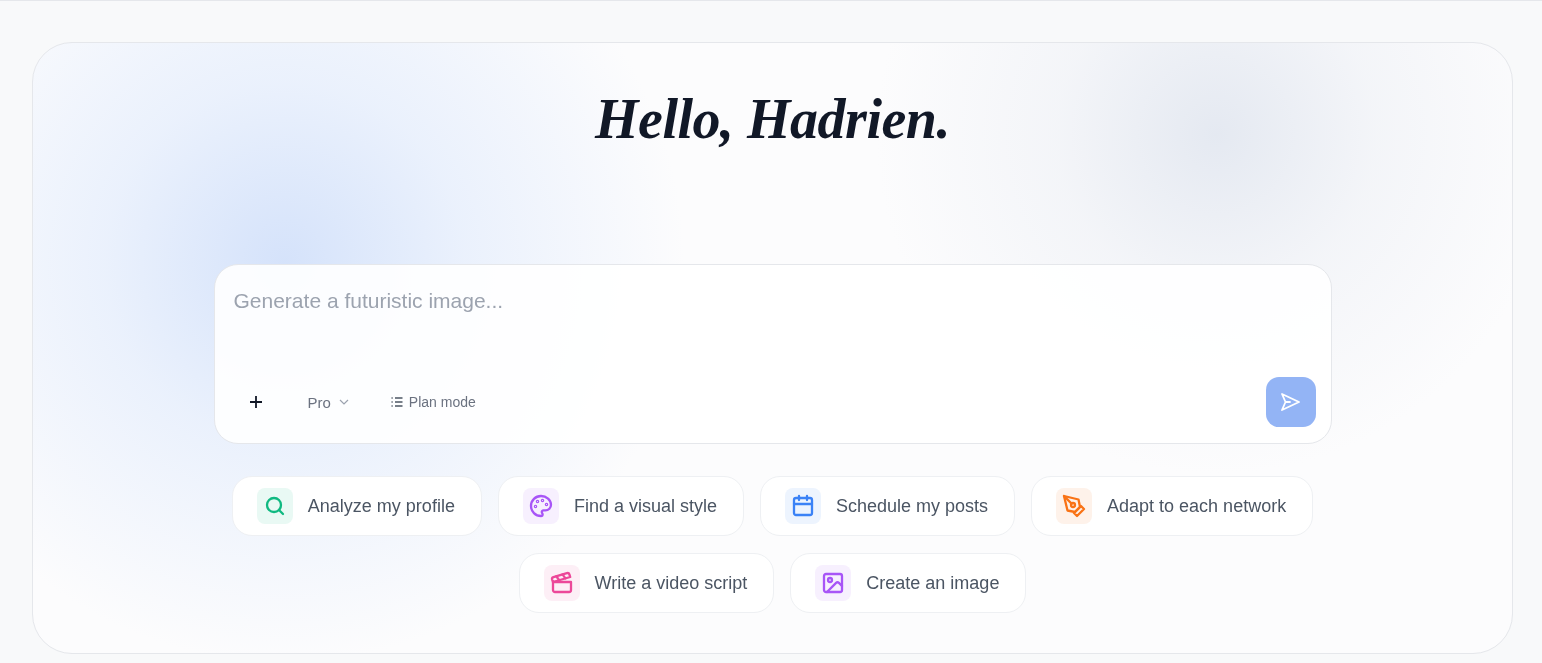 This screenshot has height=663, width=1542. What do you see at coordinates (396, 402) in the screenshot?
I see `list-icon` at bounding box center [396, 402].